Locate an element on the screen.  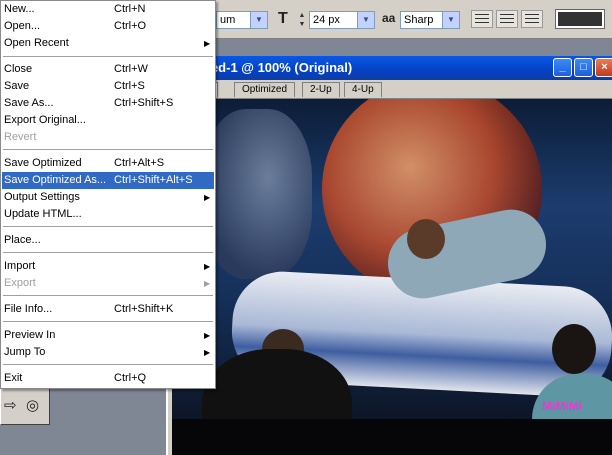
close-button: × is located at coordinates (603, 67).